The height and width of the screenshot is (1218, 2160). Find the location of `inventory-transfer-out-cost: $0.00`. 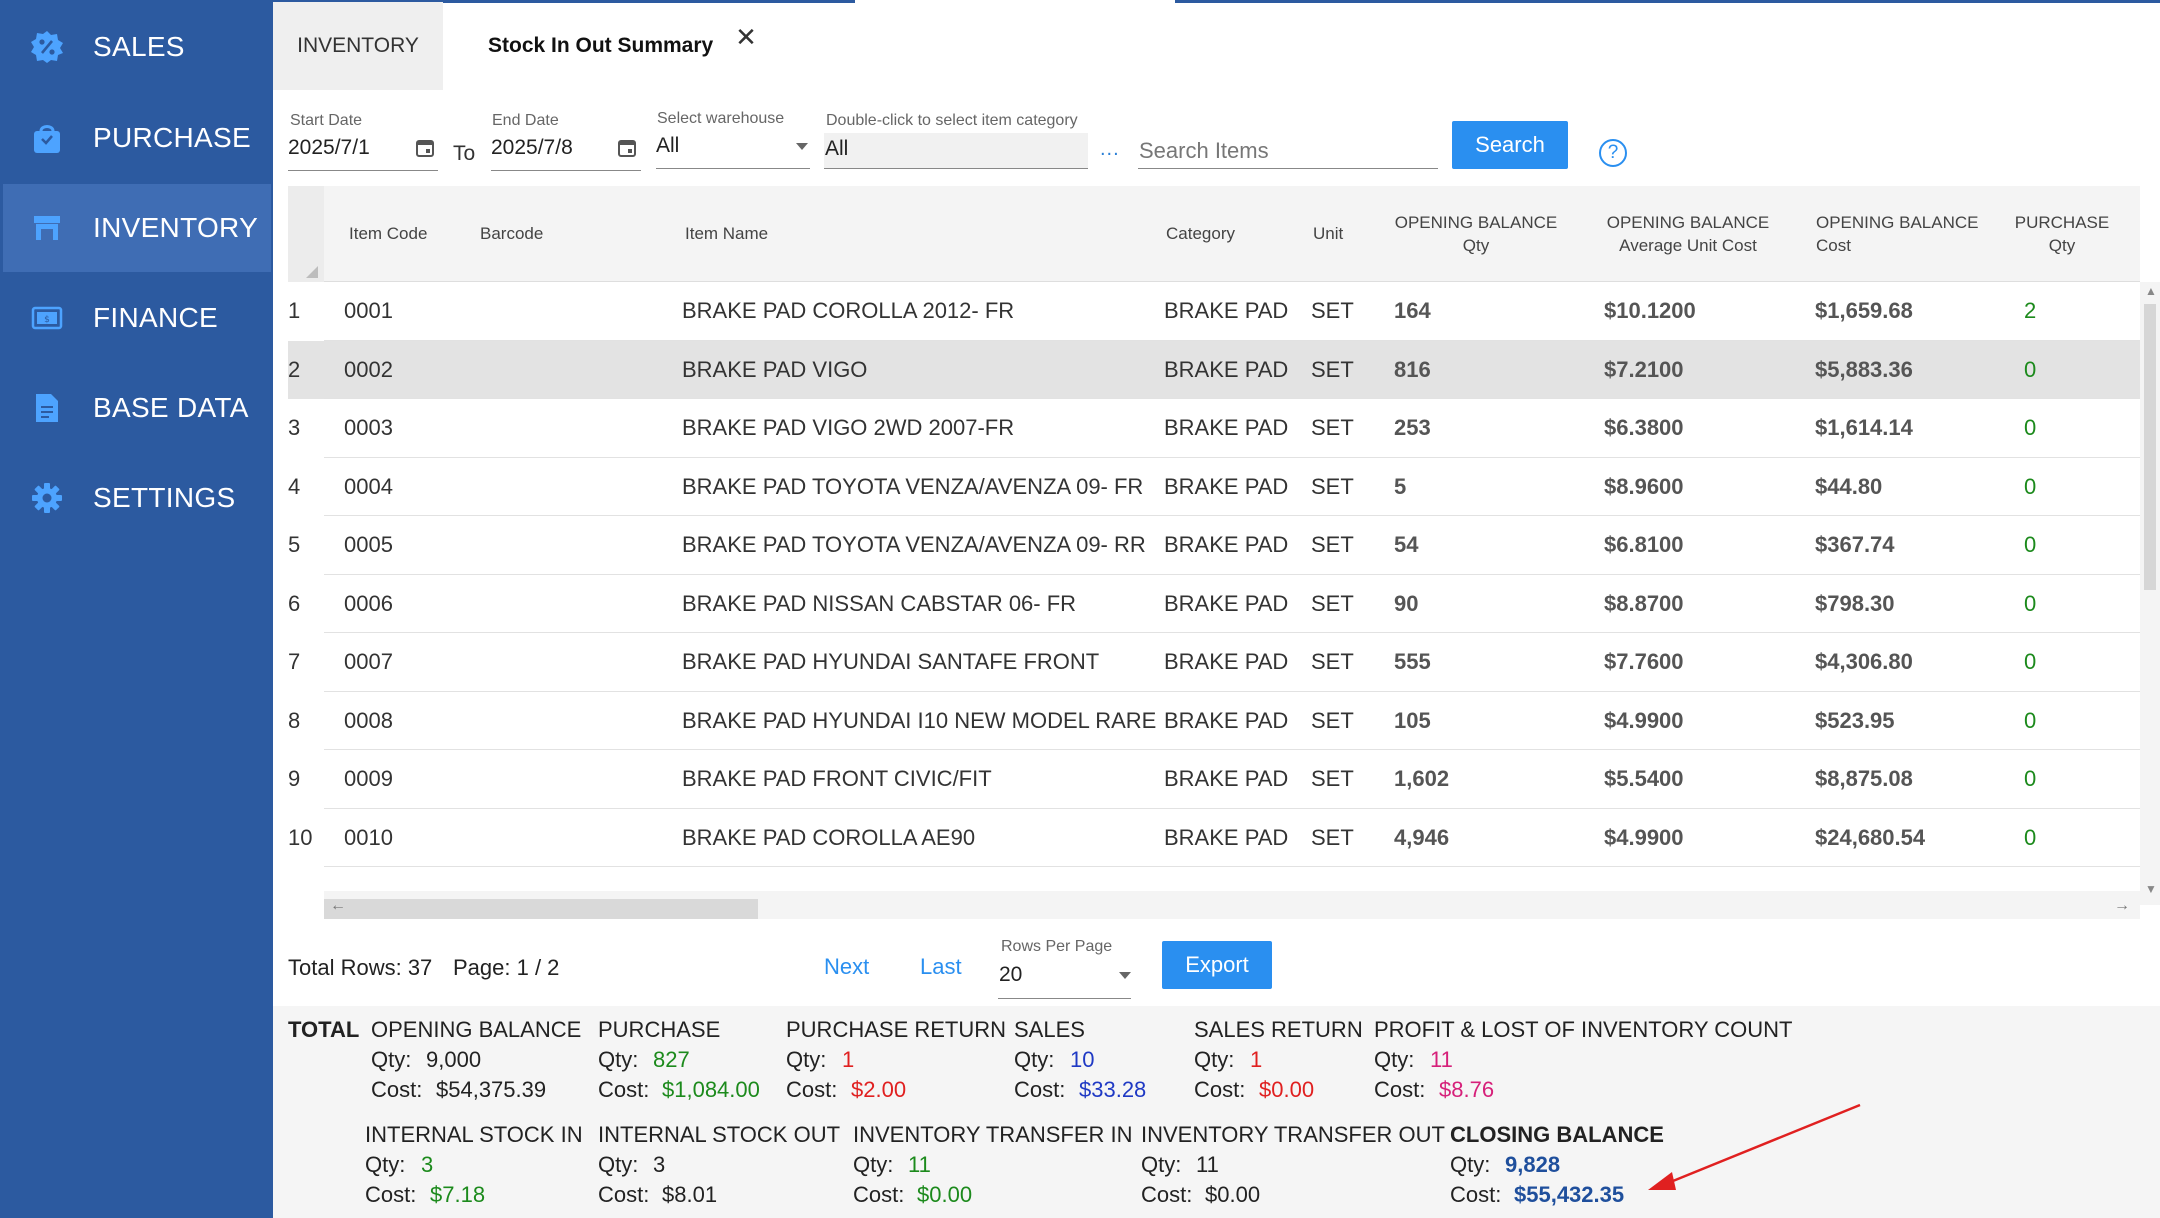

inventory-transfer-out-cost: $0.00 is located at coordinates (1233, 1194).